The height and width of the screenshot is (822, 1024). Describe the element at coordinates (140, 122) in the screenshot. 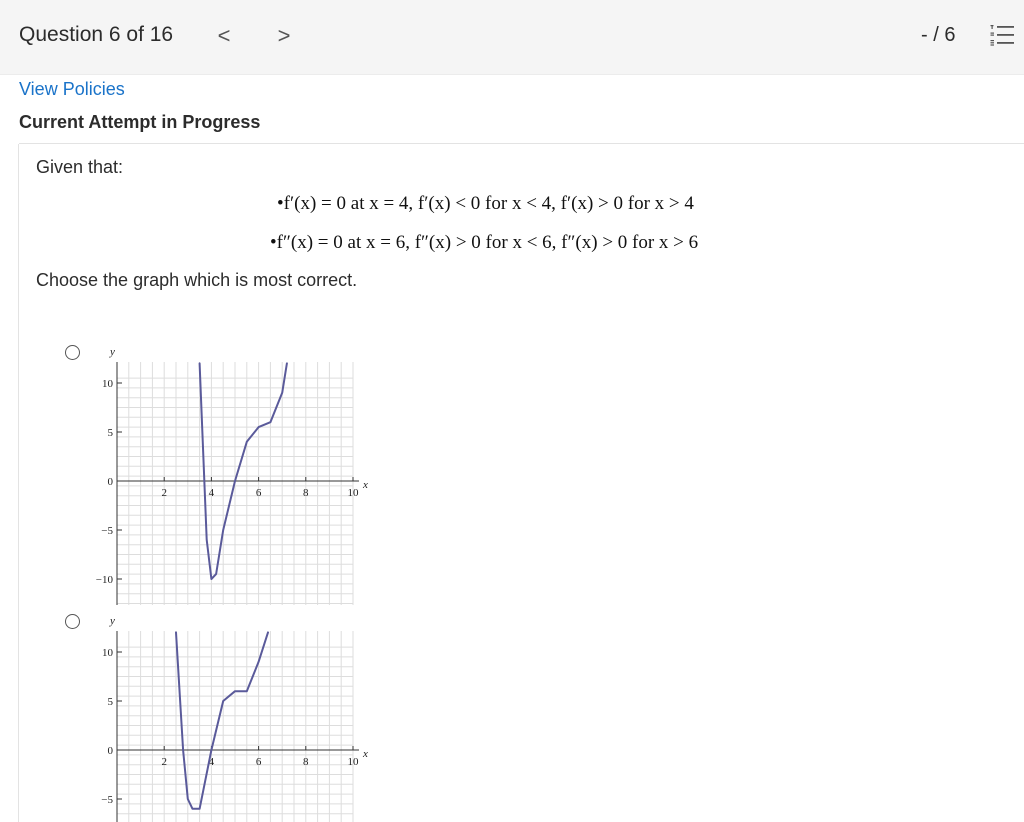

I see `attempt-status: Current Attempt in Progress` at that location.